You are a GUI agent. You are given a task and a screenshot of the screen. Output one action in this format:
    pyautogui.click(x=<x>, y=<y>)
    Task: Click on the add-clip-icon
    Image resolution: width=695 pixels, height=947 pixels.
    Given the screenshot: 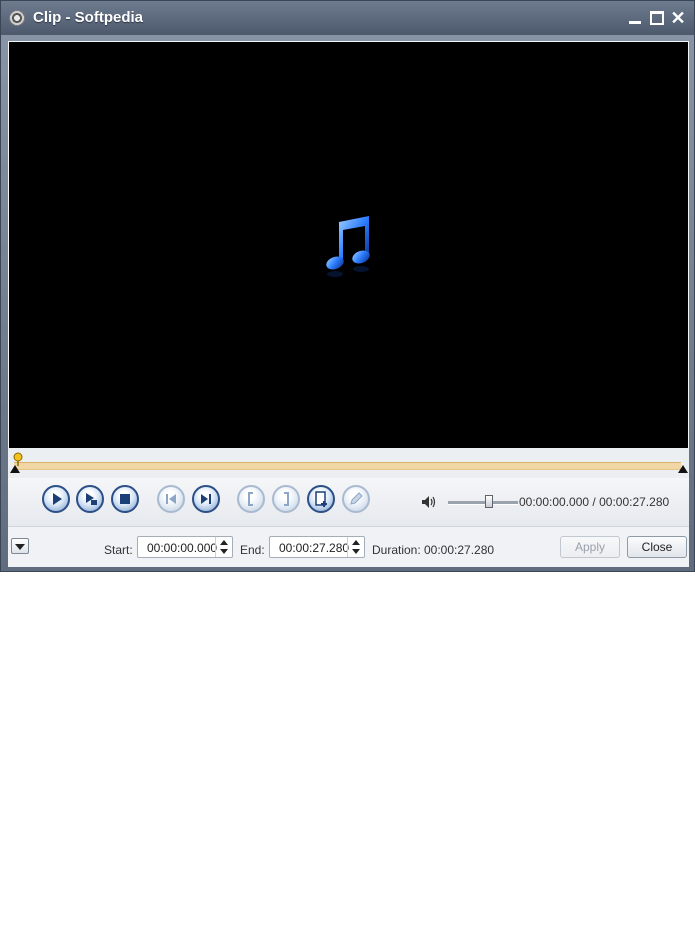 What is the action you would take?
    pyautogui.click(x=321, y=499)
    